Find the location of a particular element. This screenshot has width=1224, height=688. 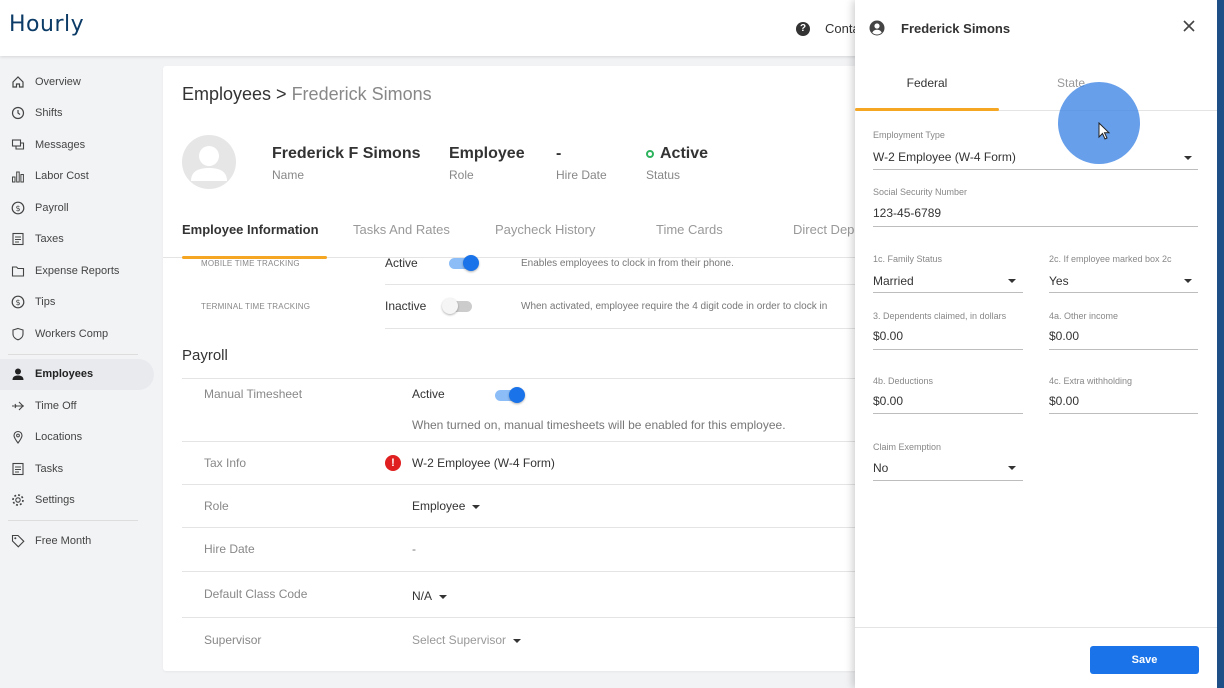

ssn-label: Social Security Number is located at coordinates (920, 192).